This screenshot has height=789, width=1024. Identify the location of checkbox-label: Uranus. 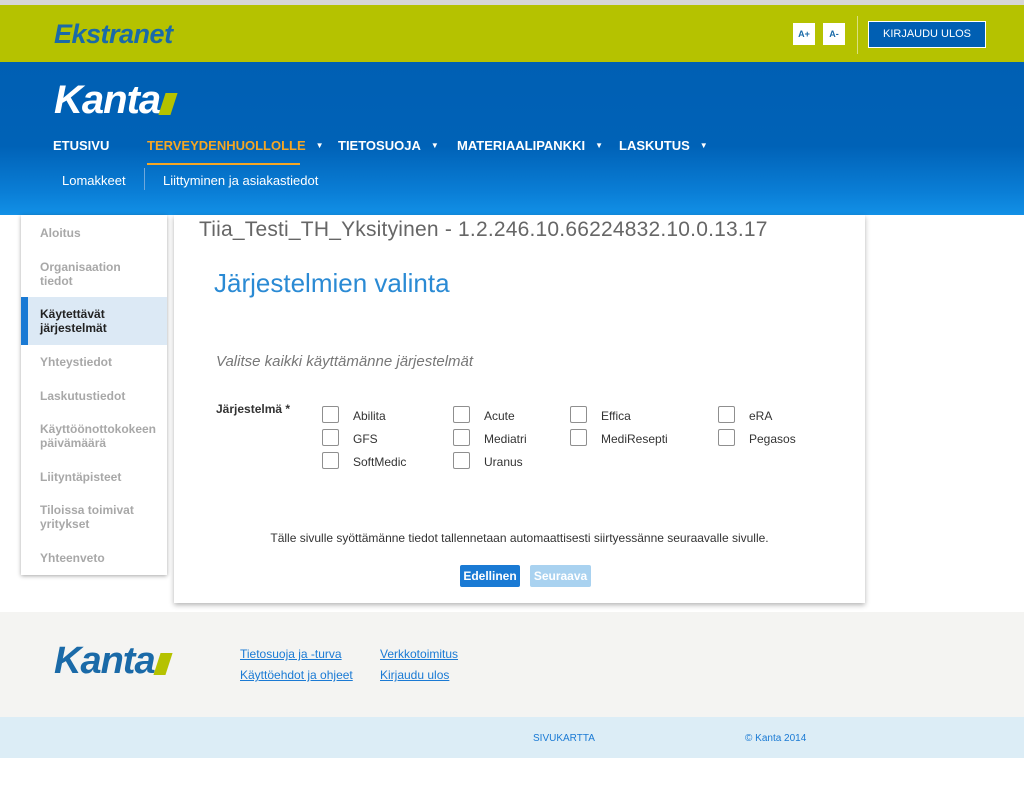
(503, 462).